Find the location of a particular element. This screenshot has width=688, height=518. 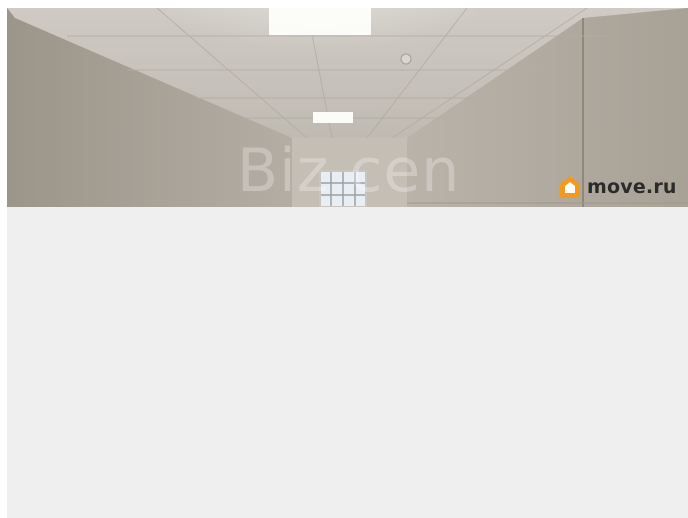

watermark-text: Biz cen is located at coordinates (349, 171).